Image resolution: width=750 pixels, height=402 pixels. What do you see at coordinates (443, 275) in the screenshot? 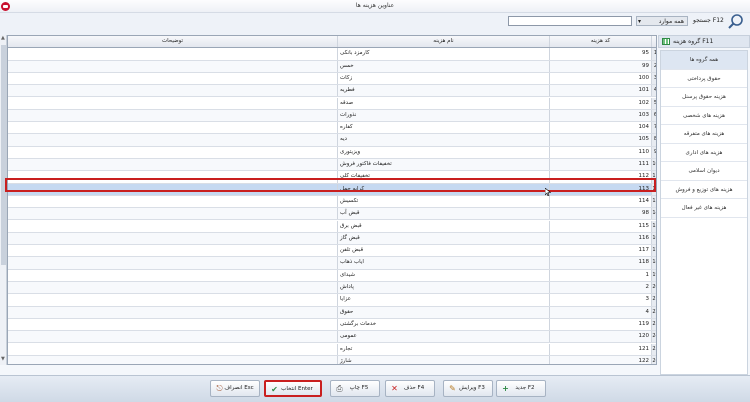
I see `cell-name: شیدای` at bounding box center [443, 275].